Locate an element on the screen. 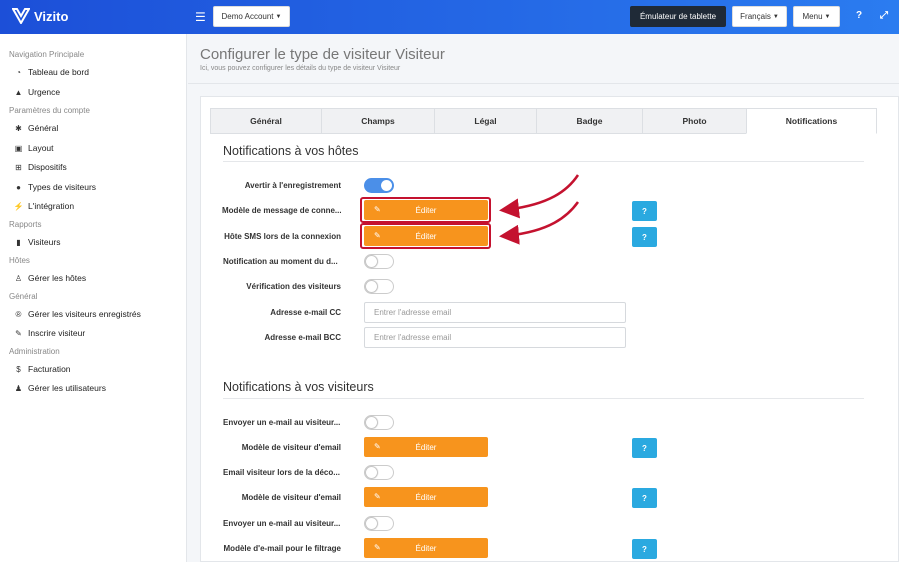 Image resolution: width=899 pixels, height=562 pixels. sidebar-item-label: Gérer les utilisateurs is located at coordinates (67, 388).